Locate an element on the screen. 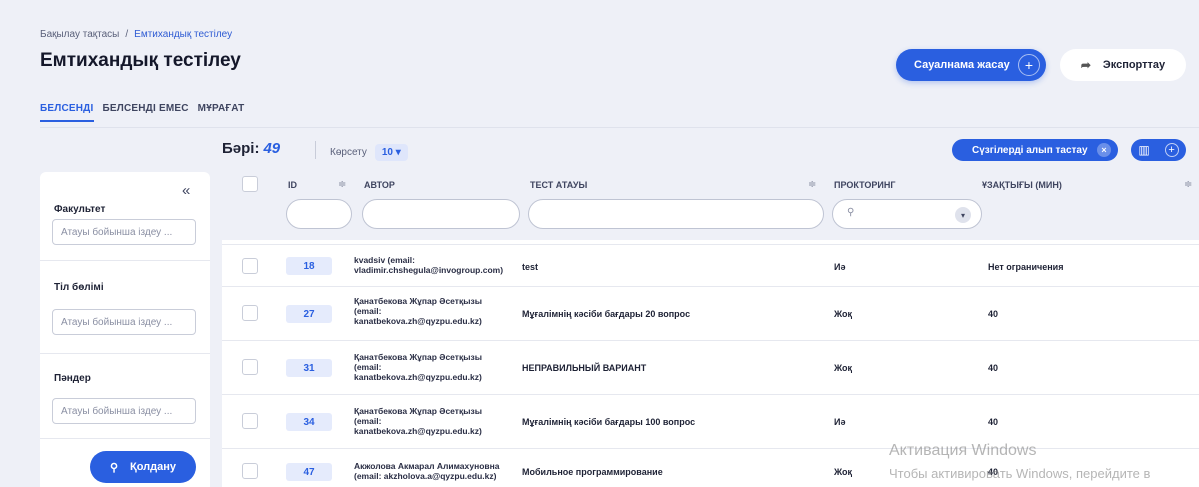 The width and height of the screenshot is (1199, 487). row-id: 31 is located at coordinates (309, 368).